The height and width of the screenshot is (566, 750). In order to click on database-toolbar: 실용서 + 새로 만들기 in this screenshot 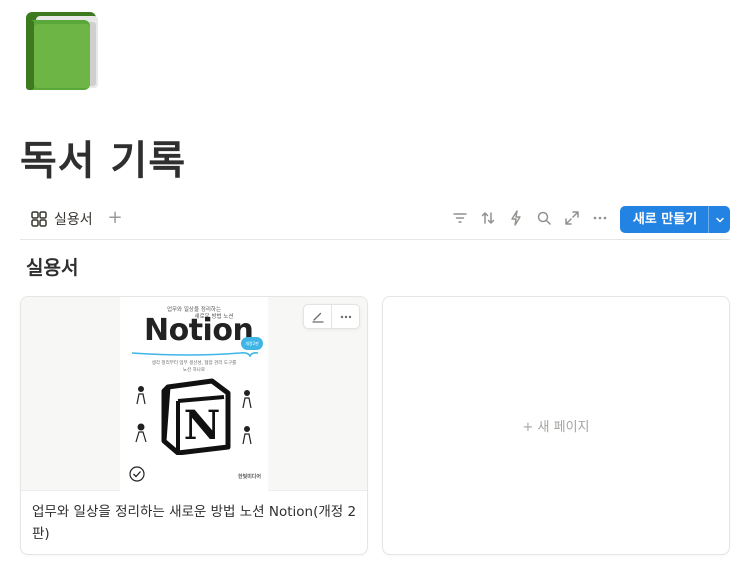, I will do `click(375, 221)`.